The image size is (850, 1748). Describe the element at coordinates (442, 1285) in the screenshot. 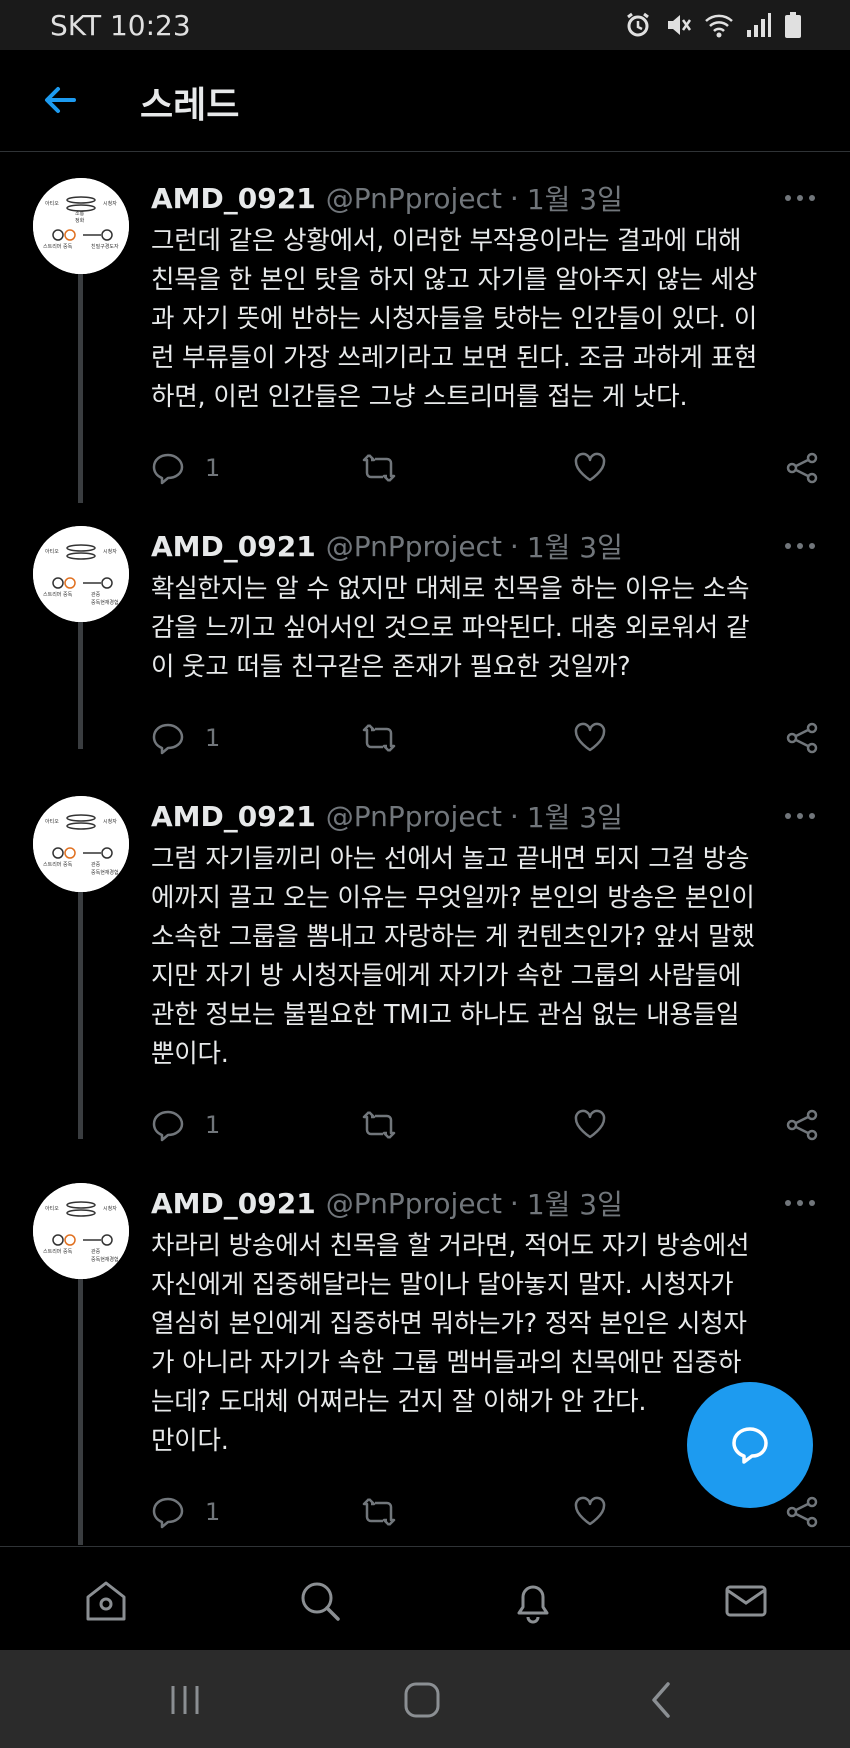

I see `tweet-text-line: 자신에게 집중해달라는 말이나 달아놓지 말자. 시청자가` at that location.